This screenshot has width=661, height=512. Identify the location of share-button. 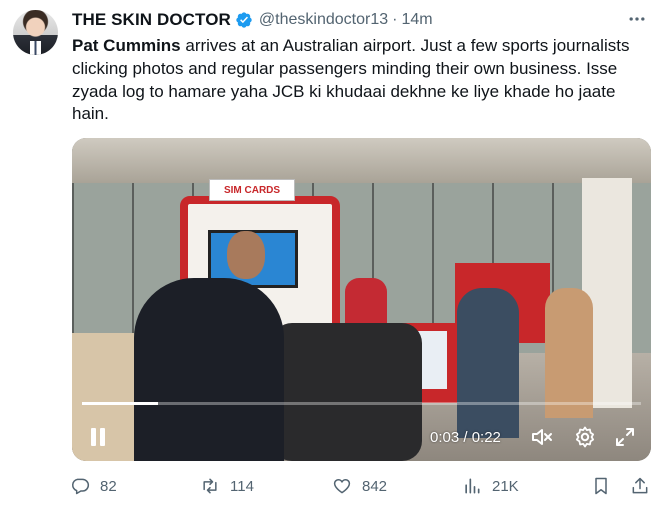
(640, 486).